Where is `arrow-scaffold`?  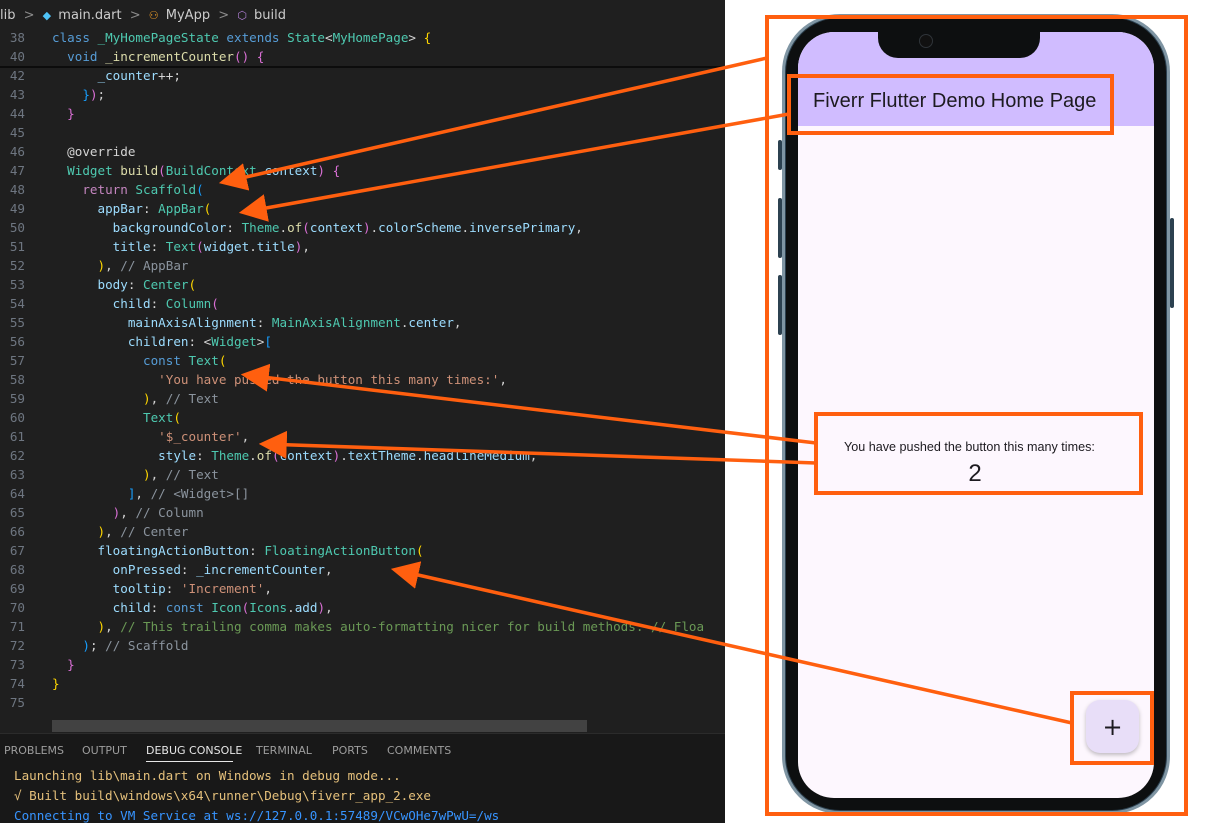 arrow-scaffold is located at coordinates (493, 123).